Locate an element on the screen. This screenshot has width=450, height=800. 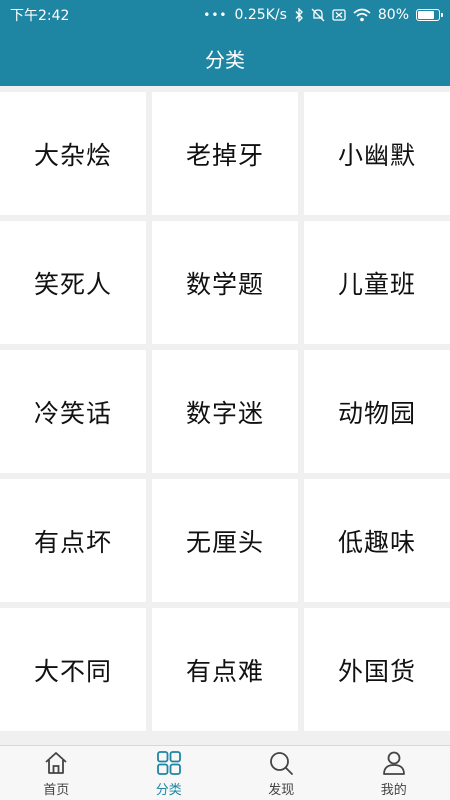
category-item: 外国货 is located at coordinates (377, 669).